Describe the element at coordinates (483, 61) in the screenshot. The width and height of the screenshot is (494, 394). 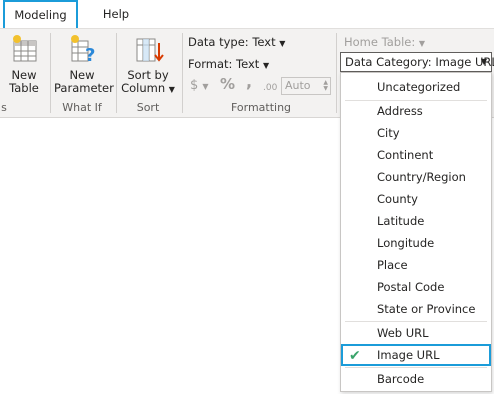
I see `chevron-down-icon: ▼` at that location.